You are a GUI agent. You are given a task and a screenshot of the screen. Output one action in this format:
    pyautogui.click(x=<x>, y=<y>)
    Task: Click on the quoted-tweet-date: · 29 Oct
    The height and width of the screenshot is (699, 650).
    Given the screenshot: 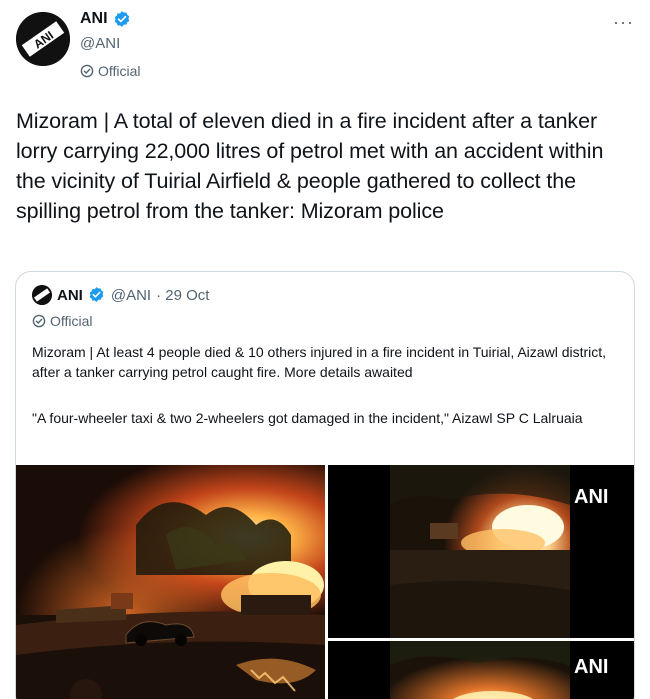 What is the action you would take?
    pyautogui.click(x=182, y=295)
    